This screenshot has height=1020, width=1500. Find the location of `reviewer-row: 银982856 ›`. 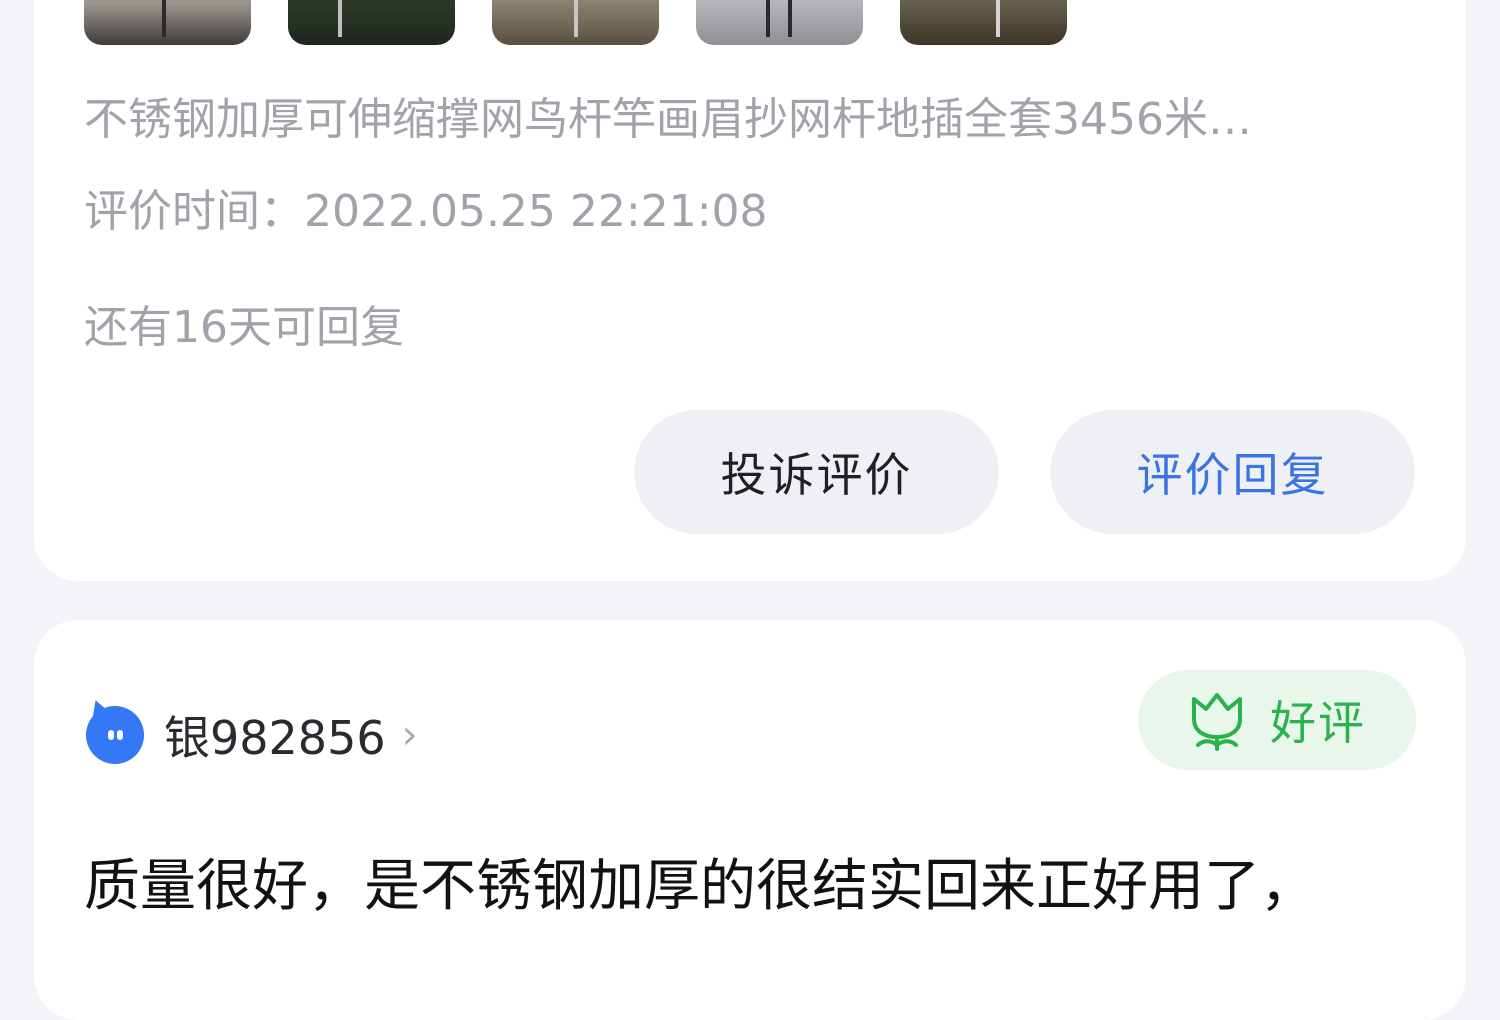

reviewer-row: 银982856 › is located at coordinates (252, 735).